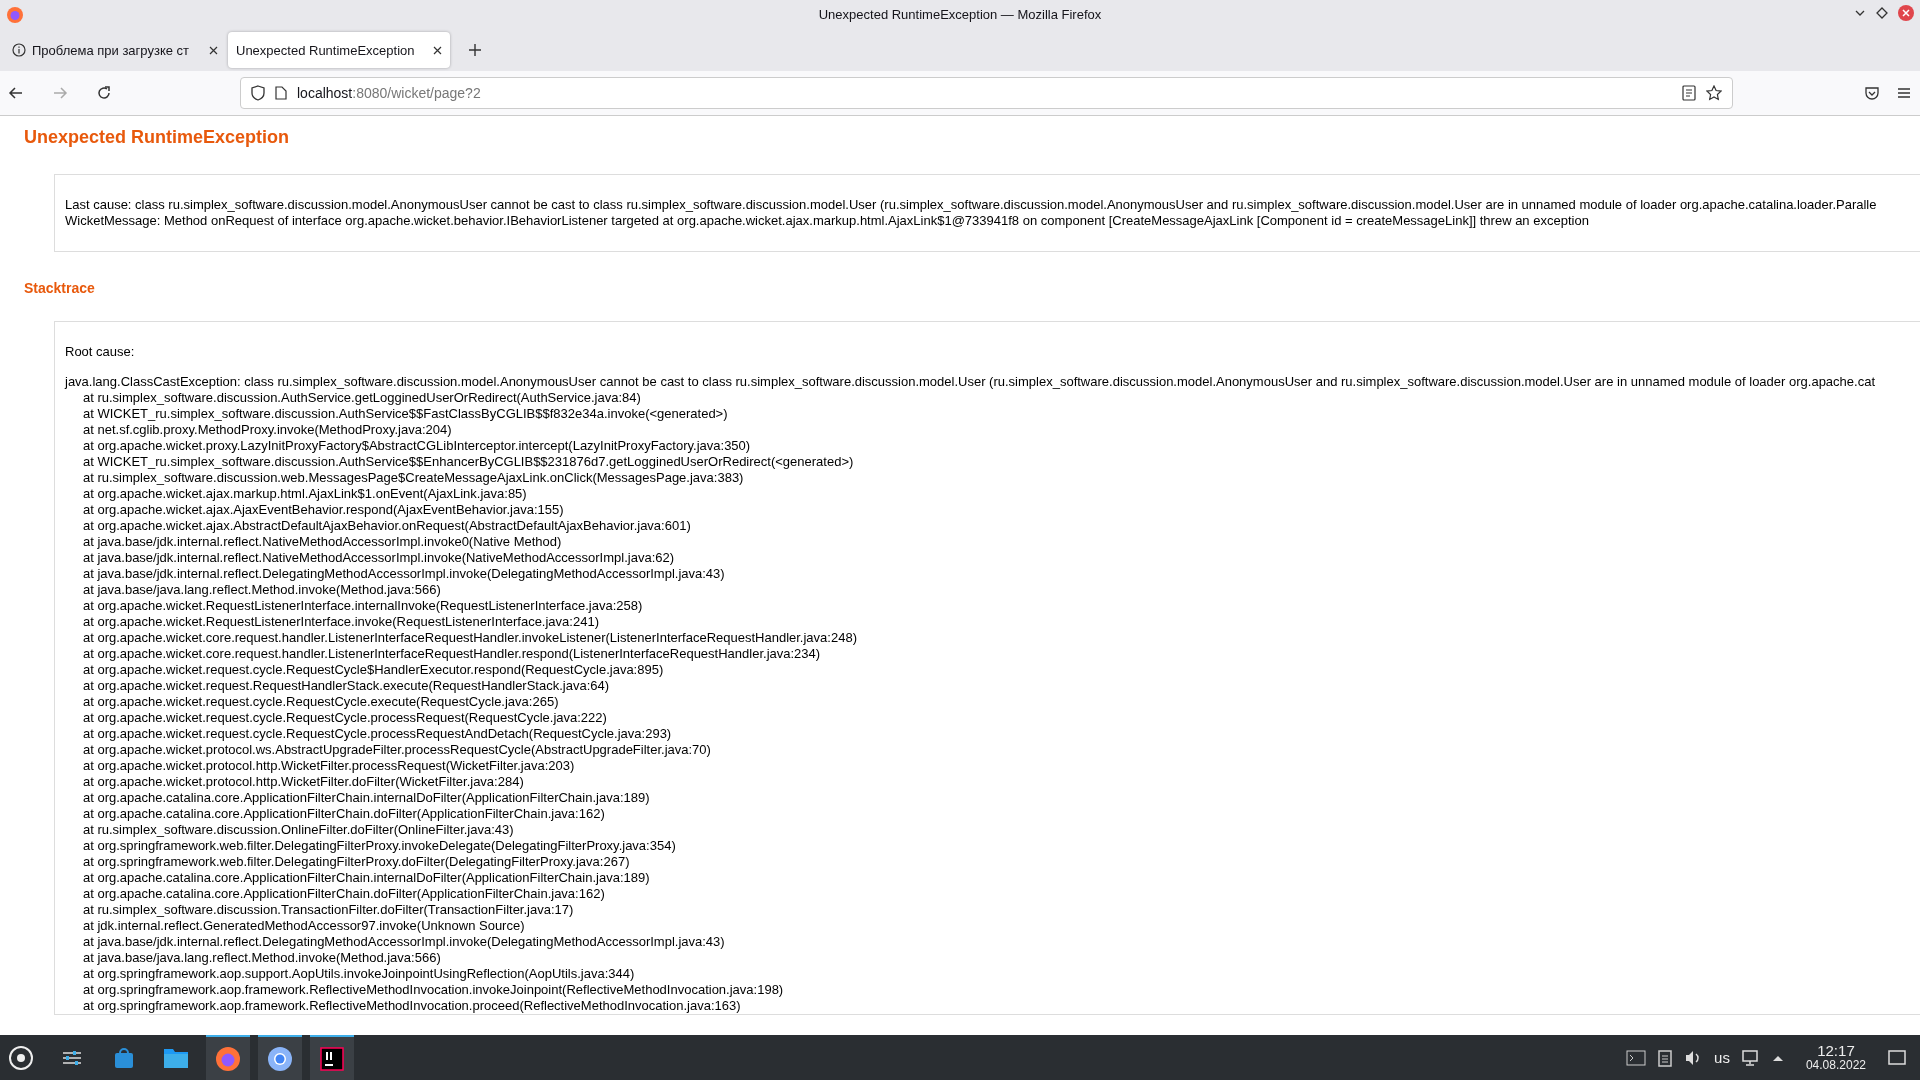 The height and width of the screenshot is (1080, 1920). What do you see at coordinates (124, 1057) in the screenshot?
I see `shopping-bag-icon` at bounding box center [124, 1057].